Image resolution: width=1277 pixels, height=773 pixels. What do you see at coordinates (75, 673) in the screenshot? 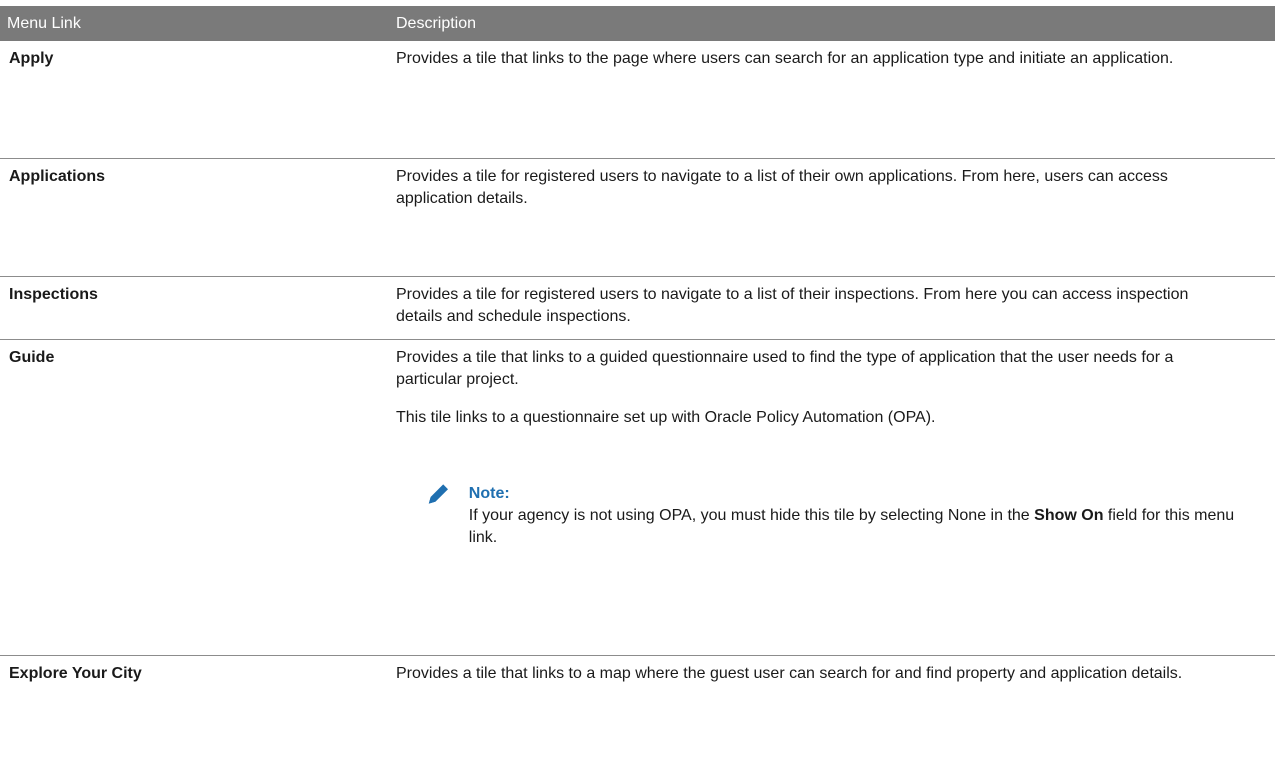
I see `menu-link-name: Explore Your City` at bounding box center [75, 673].